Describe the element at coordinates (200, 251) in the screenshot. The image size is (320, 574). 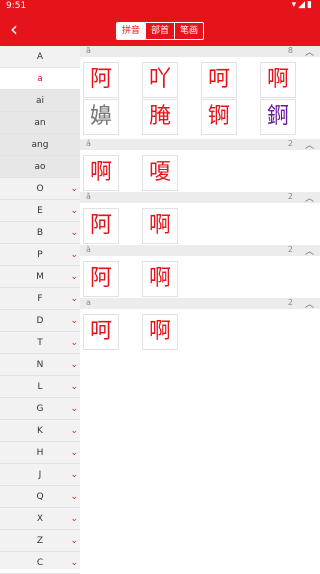
I see `section-header: à 2 ︿` at that location.